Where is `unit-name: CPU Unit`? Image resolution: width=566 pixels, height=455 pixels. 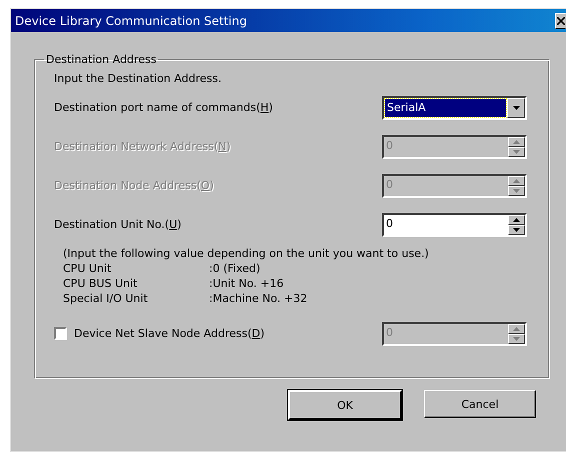
unit-name: CPU Unit is located at coordinates (87, 268).